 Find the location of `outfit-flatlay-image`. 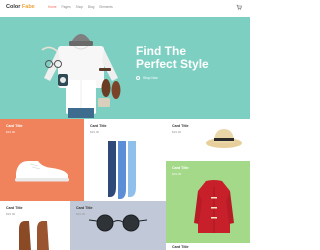

outfit-flatlay-image is located at coordinates (81, 76).